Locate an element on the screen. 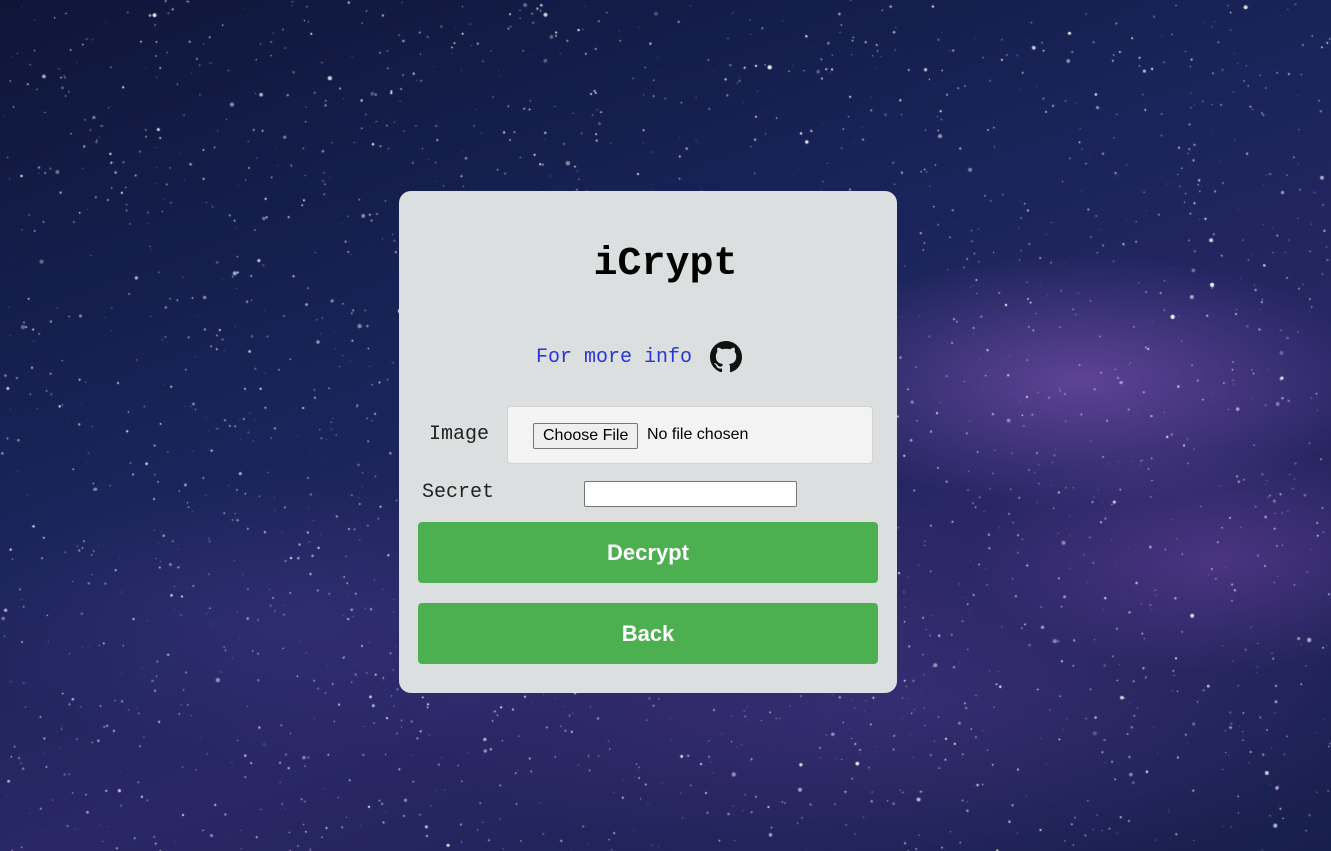 Image resolution: width=1331 pixels, height=851 pixels. more-info-link: For more info is located at coordinates (614, 357).